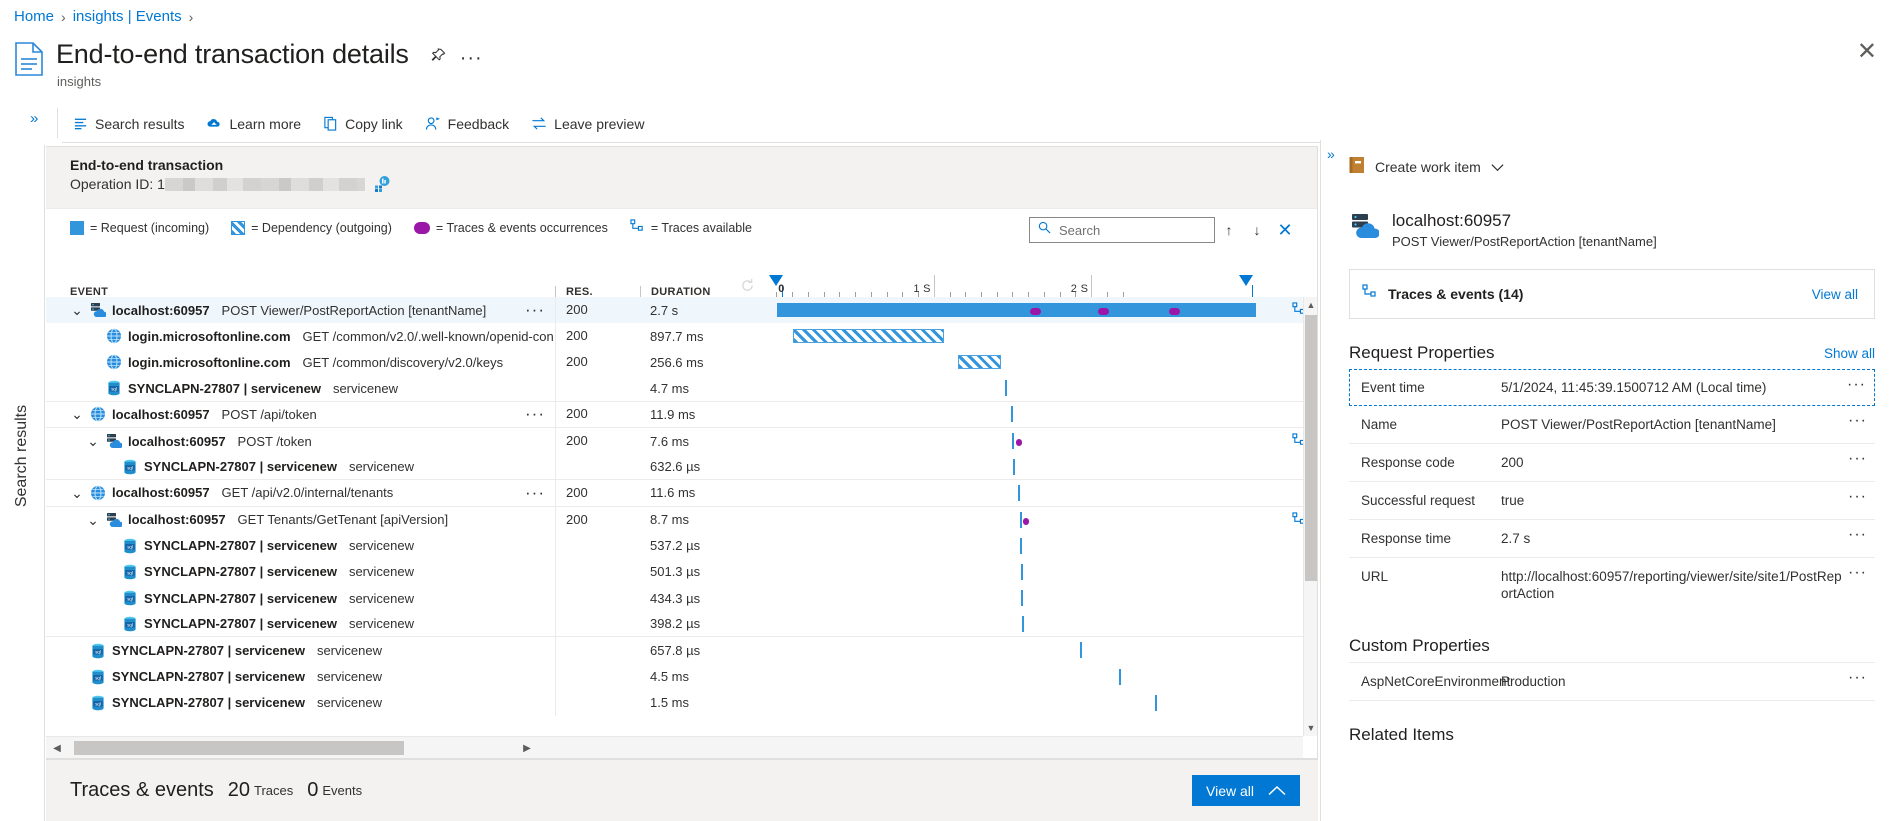  I want to click on search-input, so click(1132, 230).